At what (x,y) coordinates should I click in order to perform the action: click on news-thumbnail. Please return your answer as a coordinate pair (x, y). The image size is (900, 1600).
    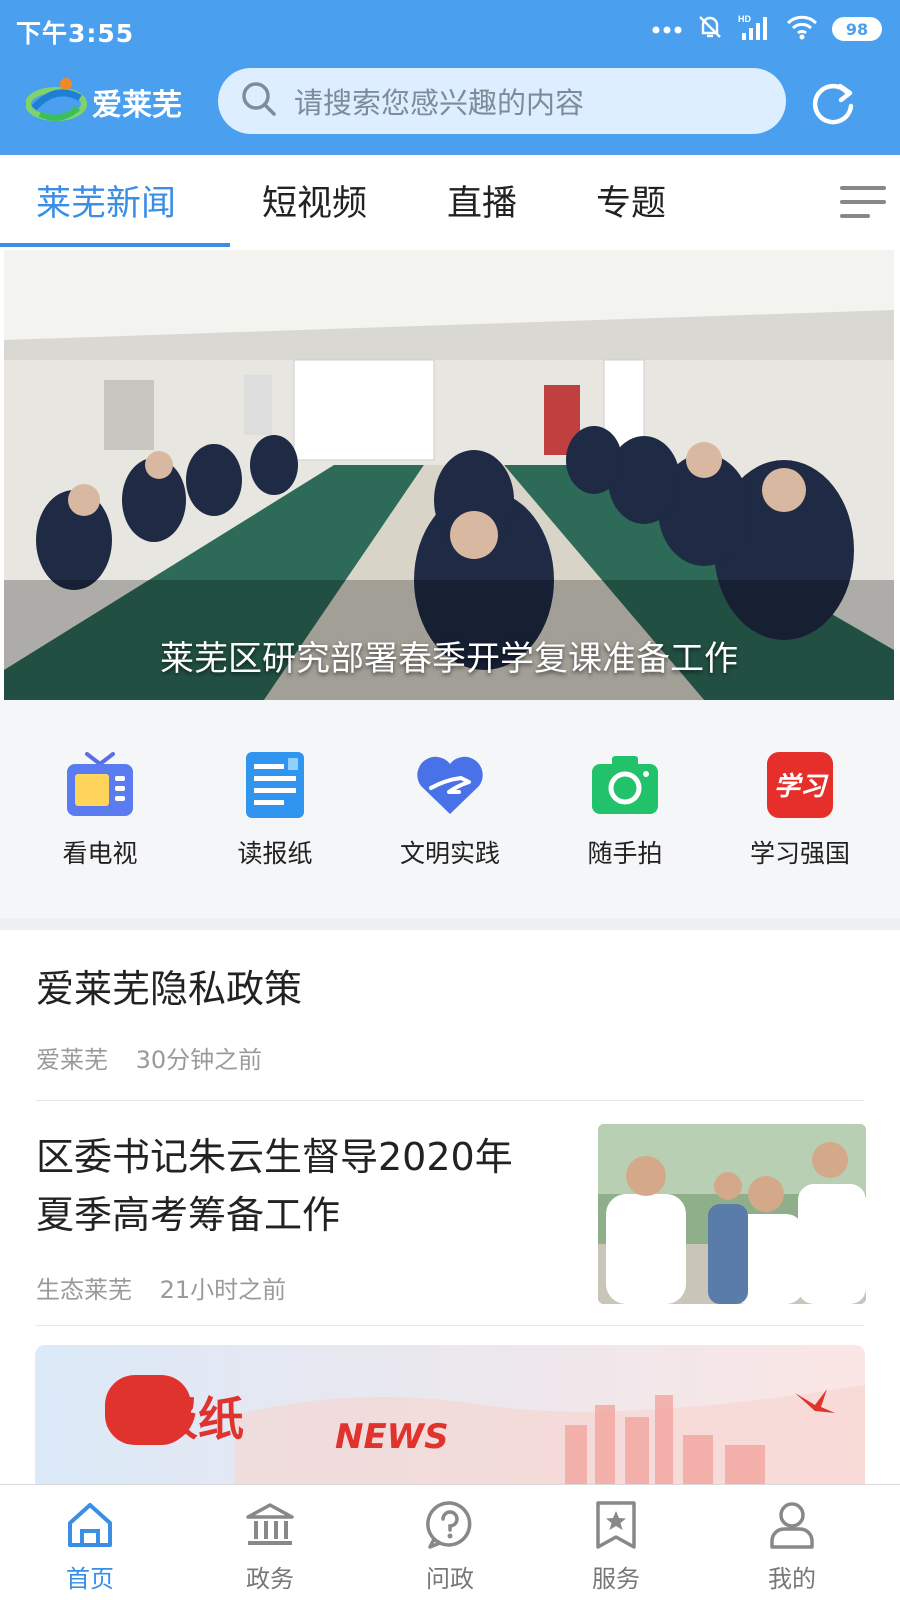
    Looking at the image, I should click on (732, 1214).